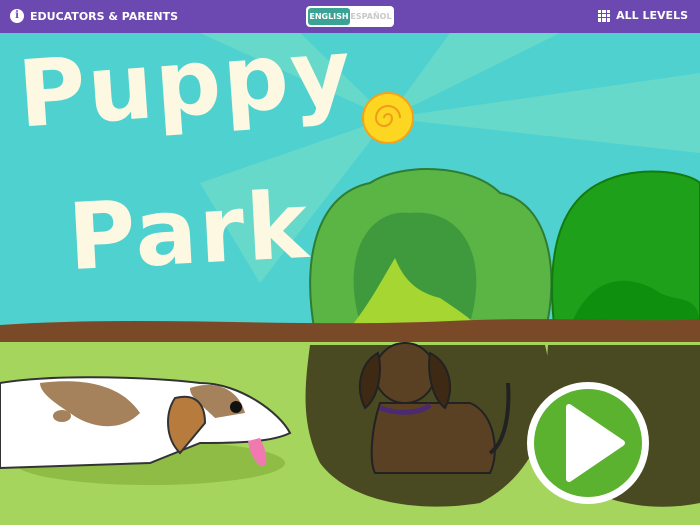 The width and height of the screenshot is (700, 525). Describe the element at coordinates (104, 16) in the screenshot. I see `educators-label: EDUCATORS & PARENTS` at that location.